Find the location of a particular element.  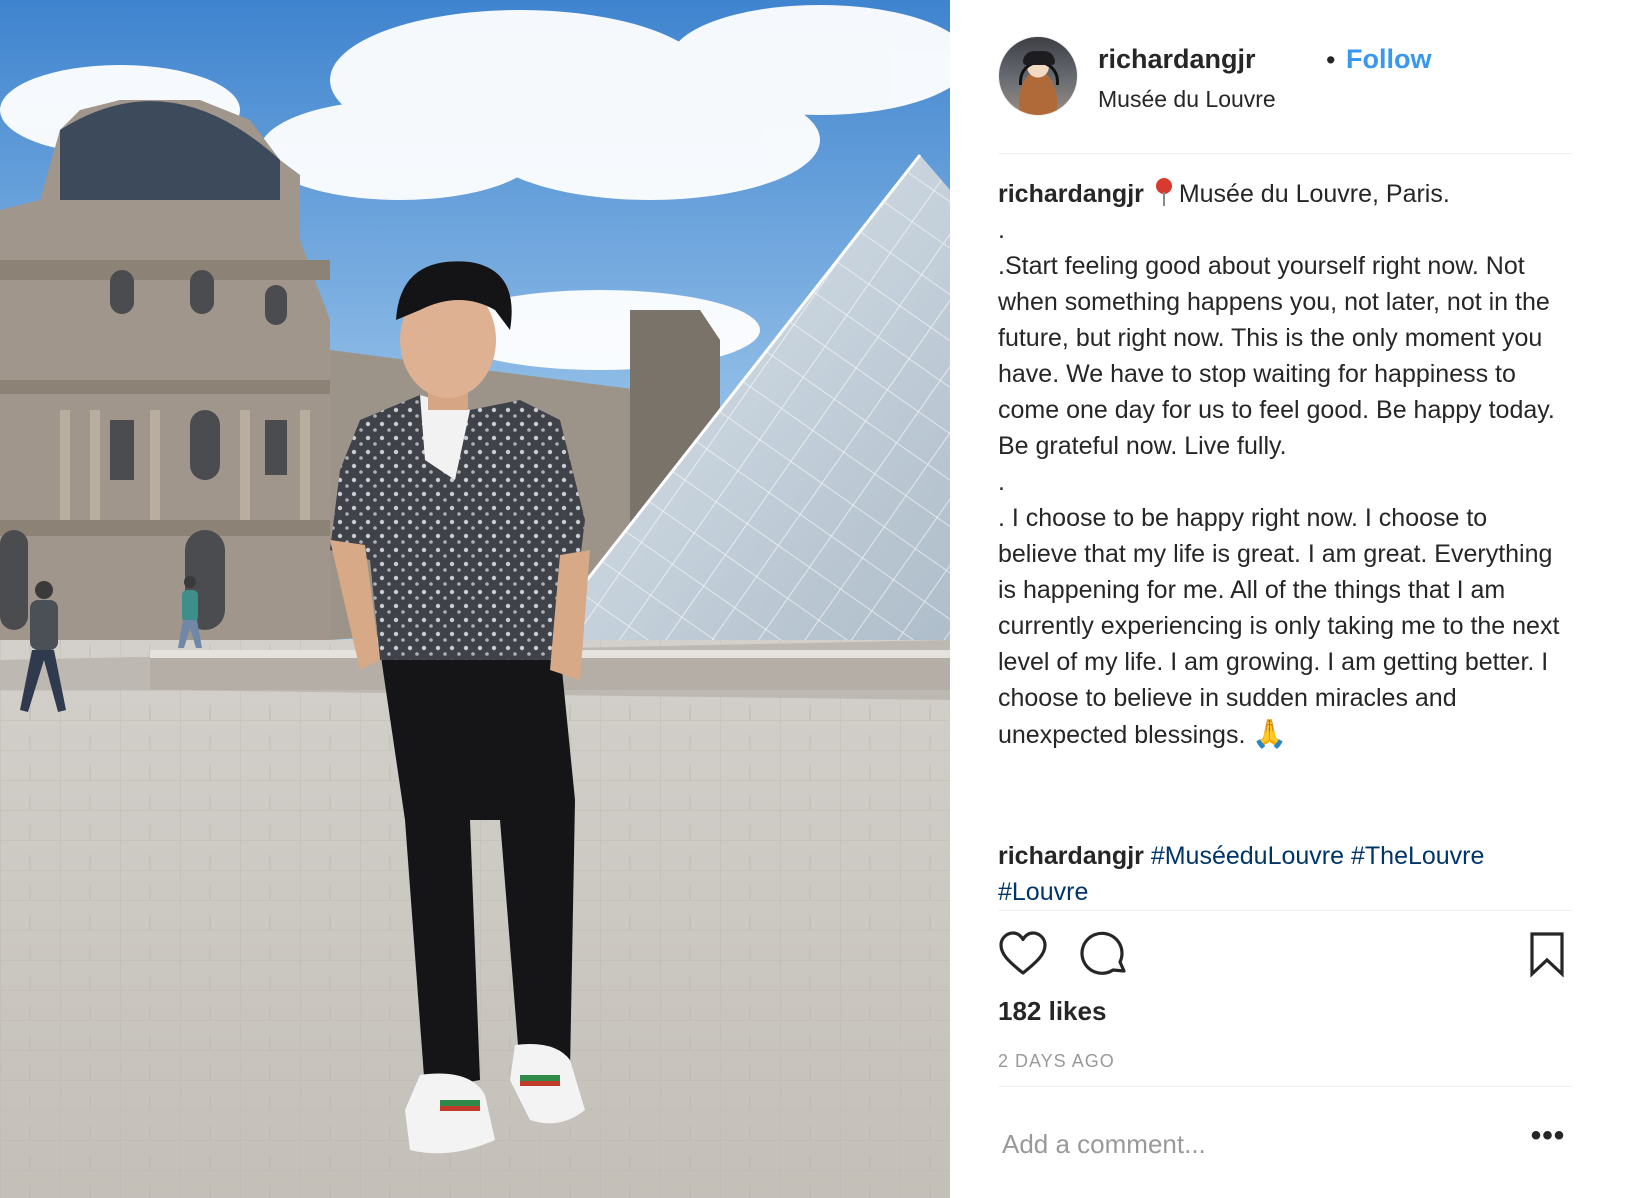

heart-icon is located at coordinates (1023, 955).